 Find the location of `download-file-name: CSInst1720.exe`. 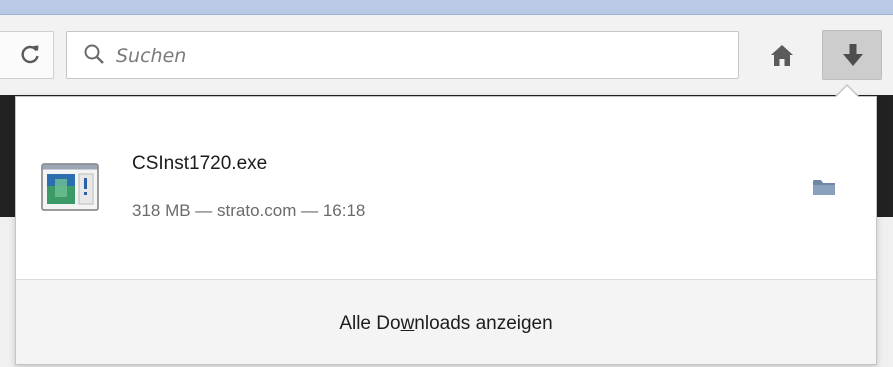

download-file-name: CSInst1720.exe is located at coordinates (200, 163).